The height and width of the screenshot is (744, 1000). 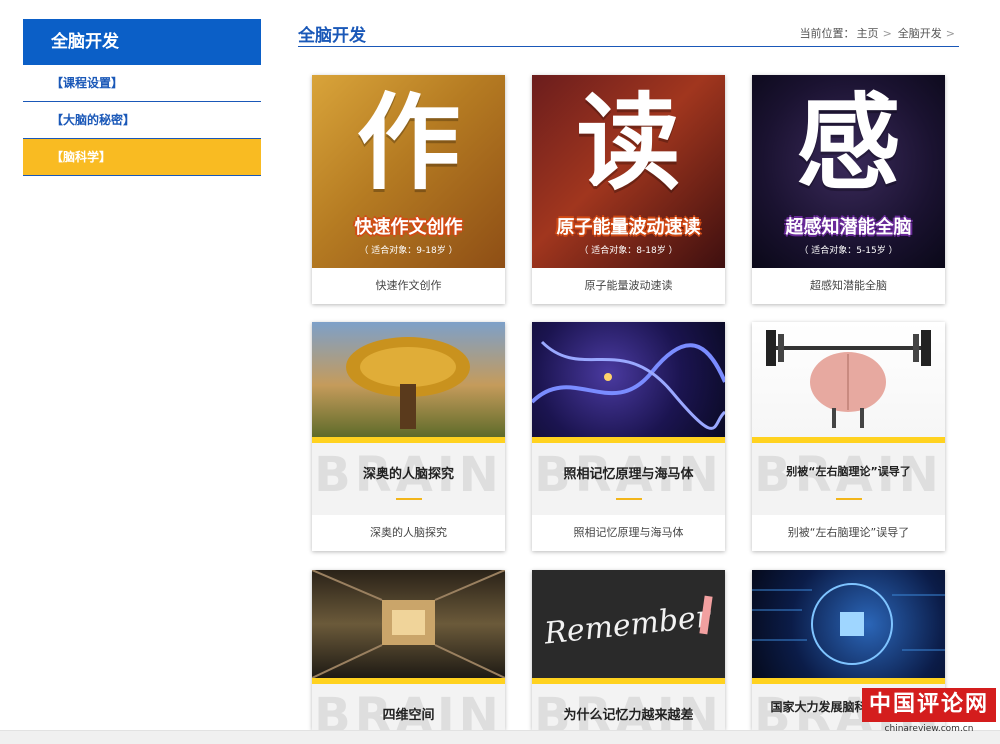 What do you see at coordinates (920, 33) in the screenshot?
I see `breadcrumb-current: 全脑开发` at bounding box center [920, 33].